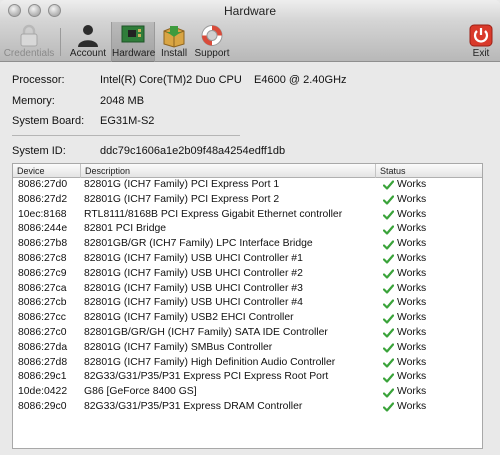  I want to click on close-window-button, so click(14, 10).